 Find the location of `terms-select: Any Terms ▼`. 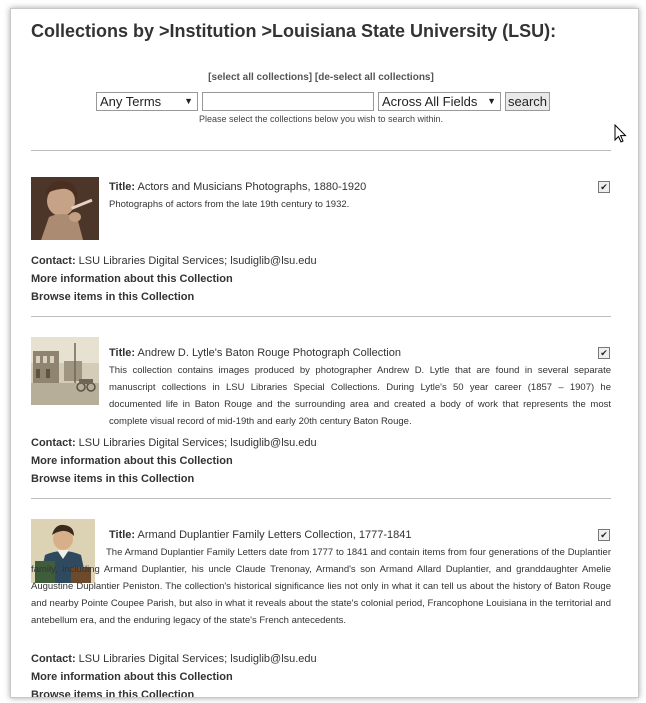

terms-select: Any Terms ▼ is located at coordinates (147, 101).